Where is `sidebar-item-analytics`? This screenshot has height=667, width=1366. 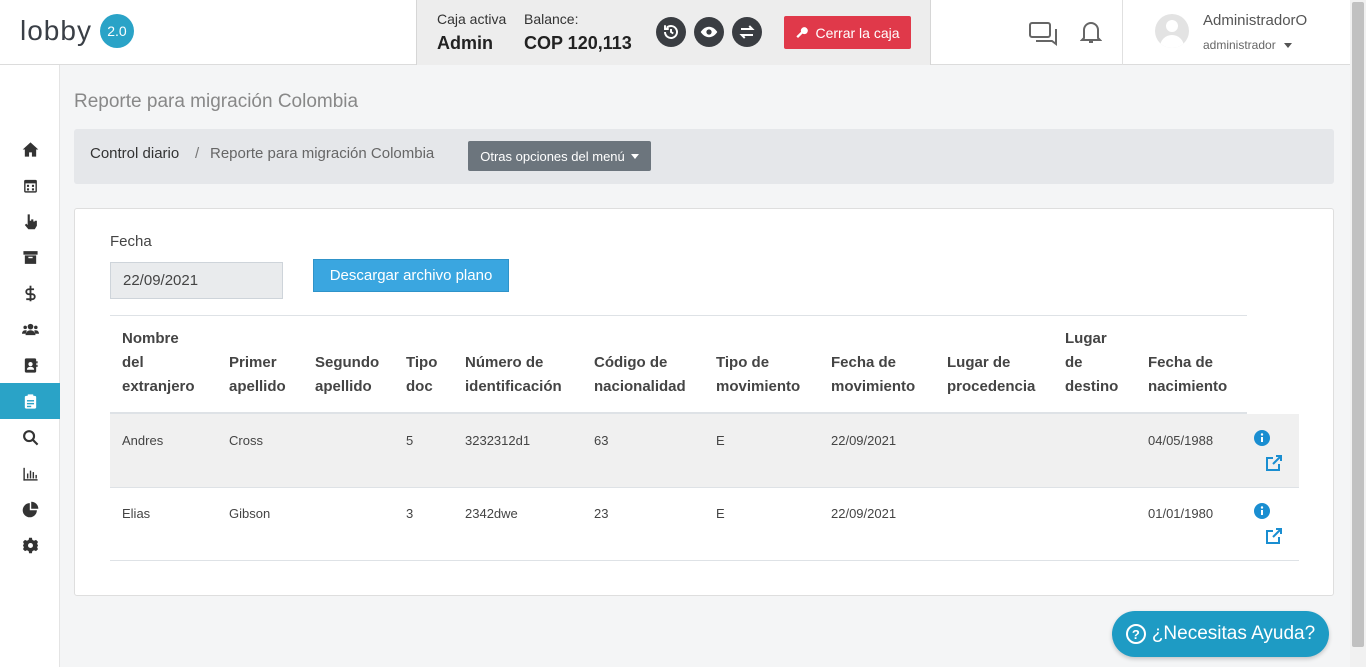 sidebar-item-analytics is located at coordinates (30, 509).